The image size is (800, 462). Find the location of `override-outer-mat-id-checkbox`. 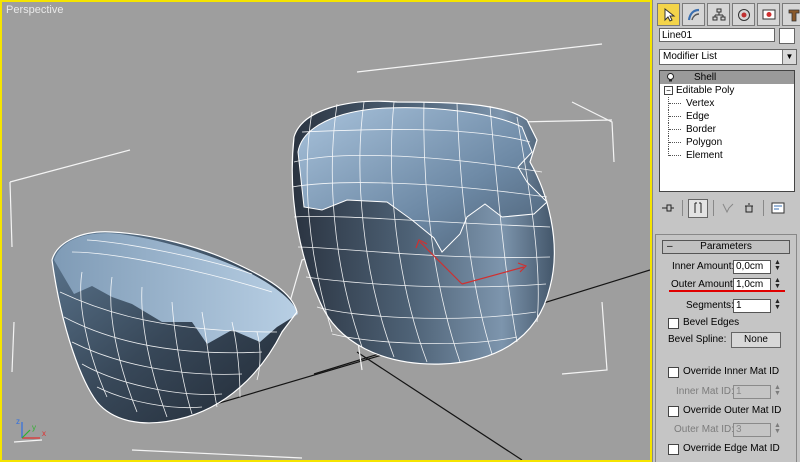

override-outer-mat-id-checkbox is located at coordinates (673, 411).